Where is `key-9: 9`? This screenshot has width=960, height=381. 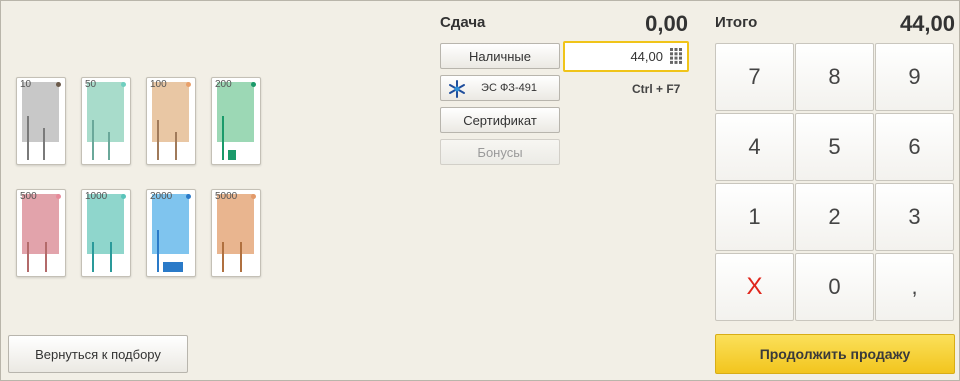
key-9: 9 is located at coordinates (914, 77).